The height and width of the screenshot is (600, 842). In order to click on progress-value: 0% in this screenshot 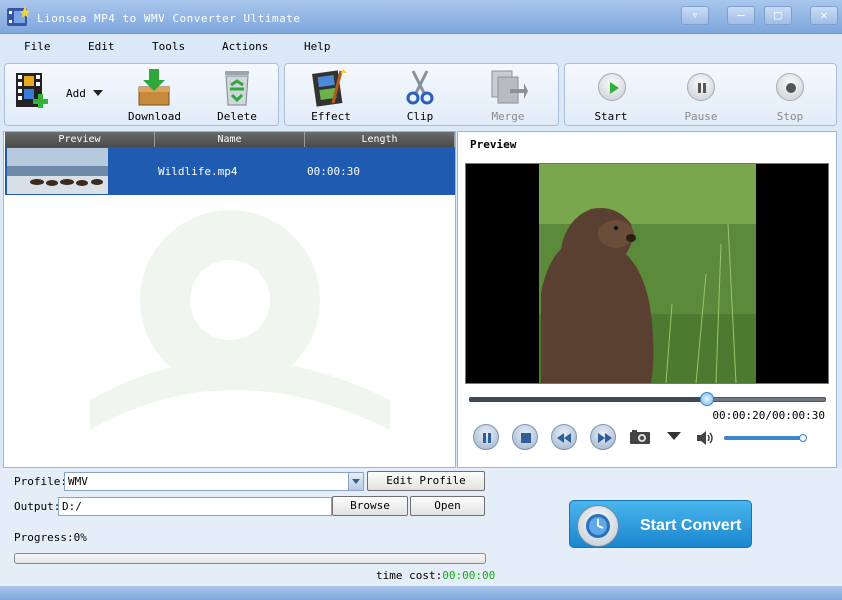, I will do `click(80, 537)`.